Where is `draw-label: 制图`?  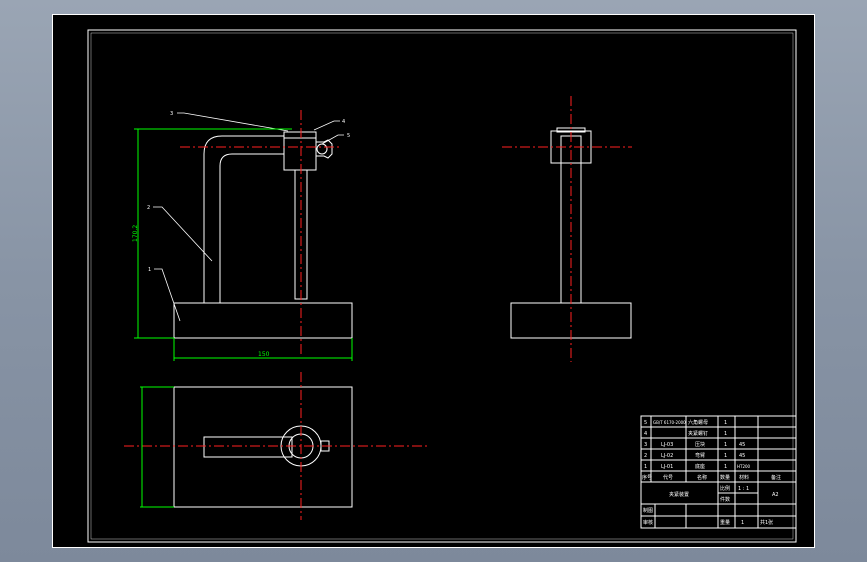 draw-label: 制图 is located at coordinates (648, 510).